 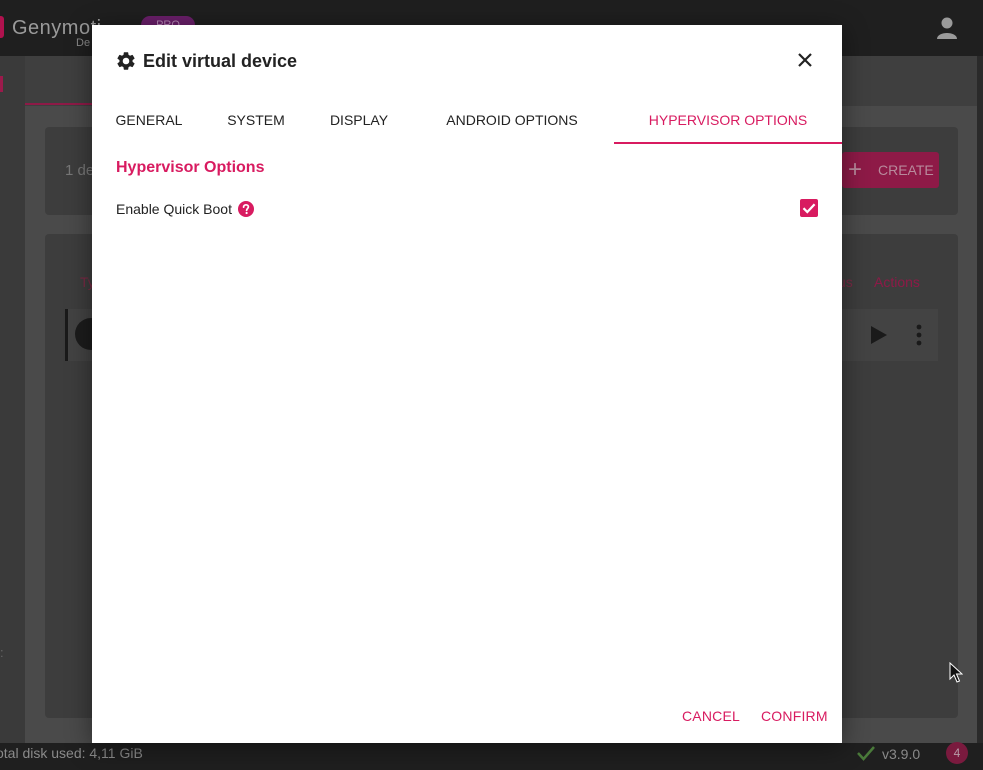 I want to click on confirm-button: CONFIRM, so click(x=794, y=716).